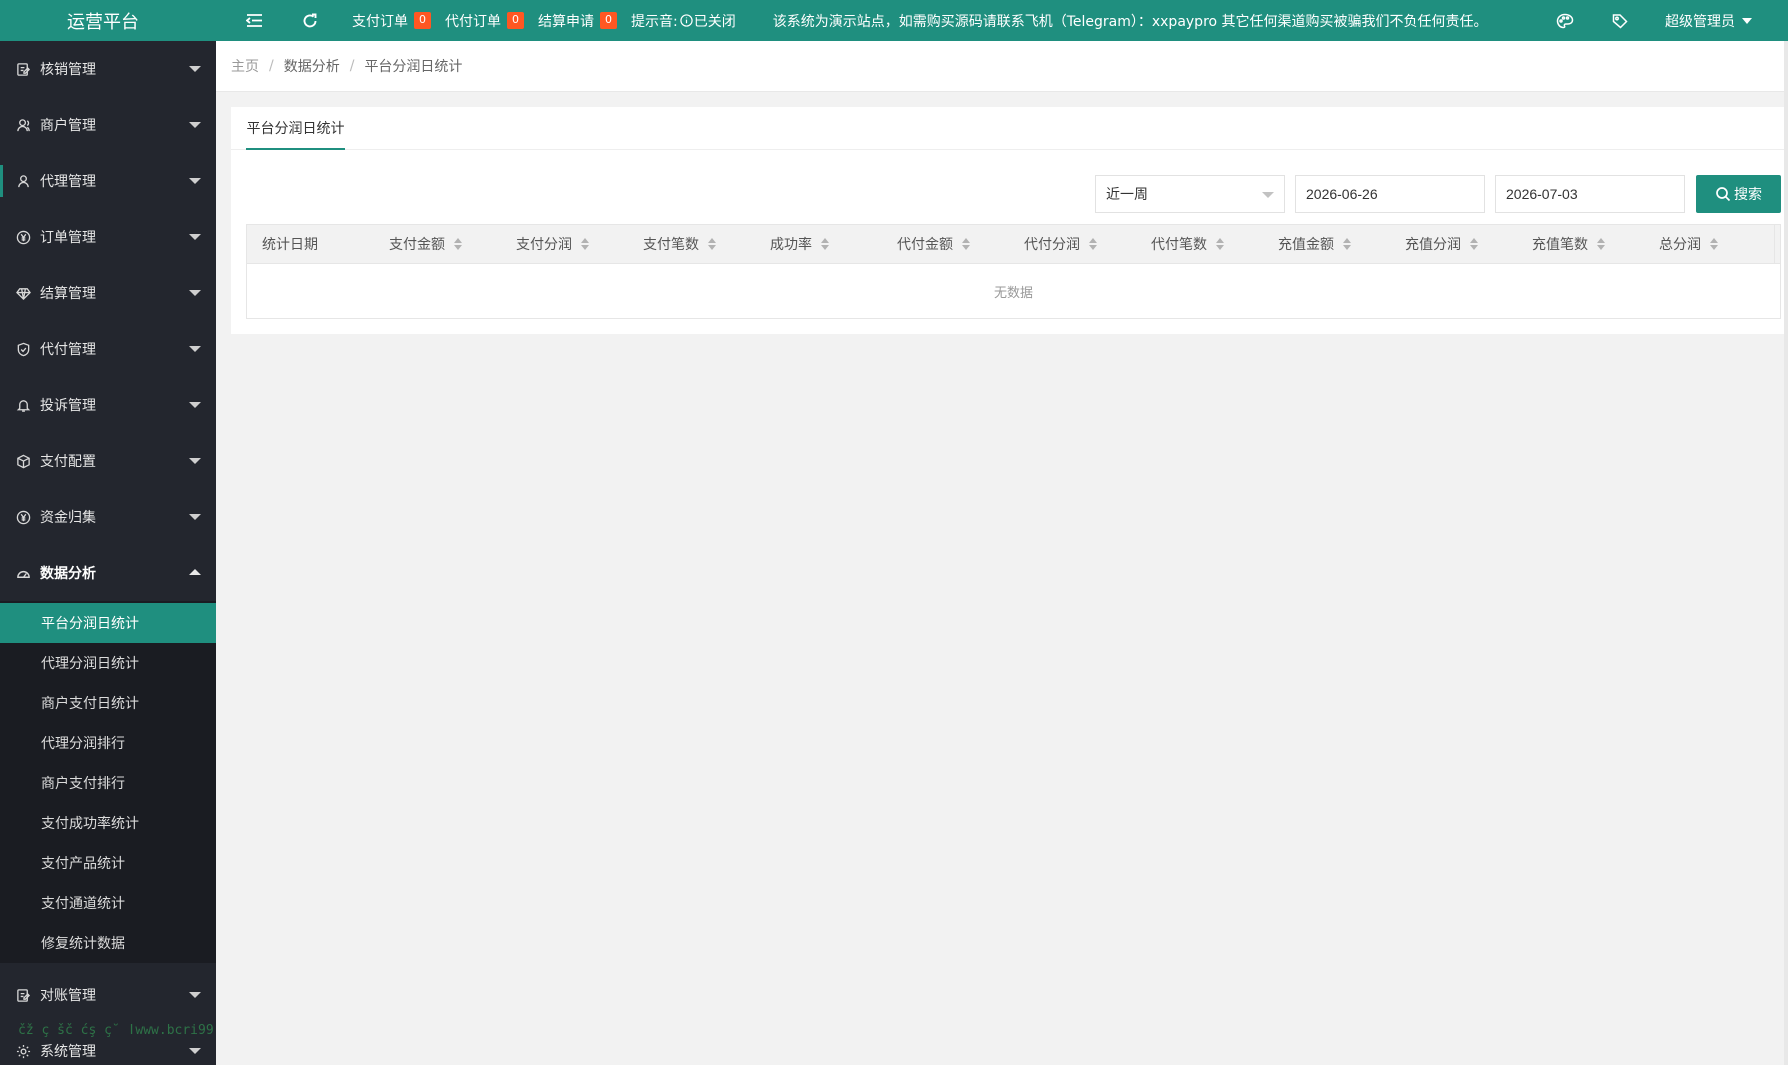 This screenshot has width=1788, height=1065. Describe the element at coordinates (245, 66) in the screenshot. I see `breadcrumb-home: 主页` at that location.